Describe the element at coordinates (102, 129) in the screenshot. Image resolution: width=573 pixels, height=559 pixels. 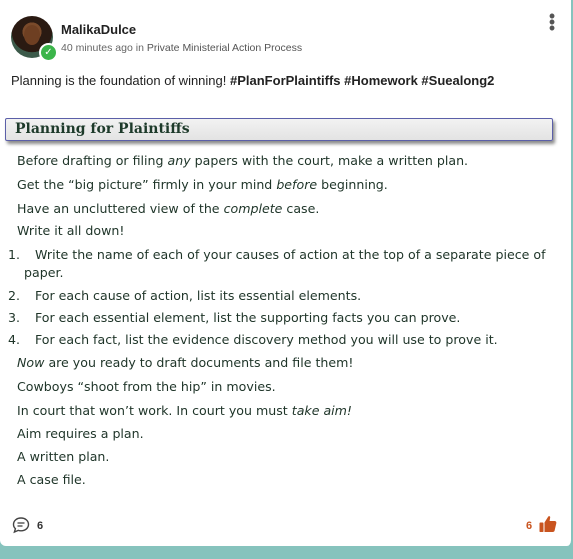
I see `article-heading: Planning for Plaintiffs` at that location.